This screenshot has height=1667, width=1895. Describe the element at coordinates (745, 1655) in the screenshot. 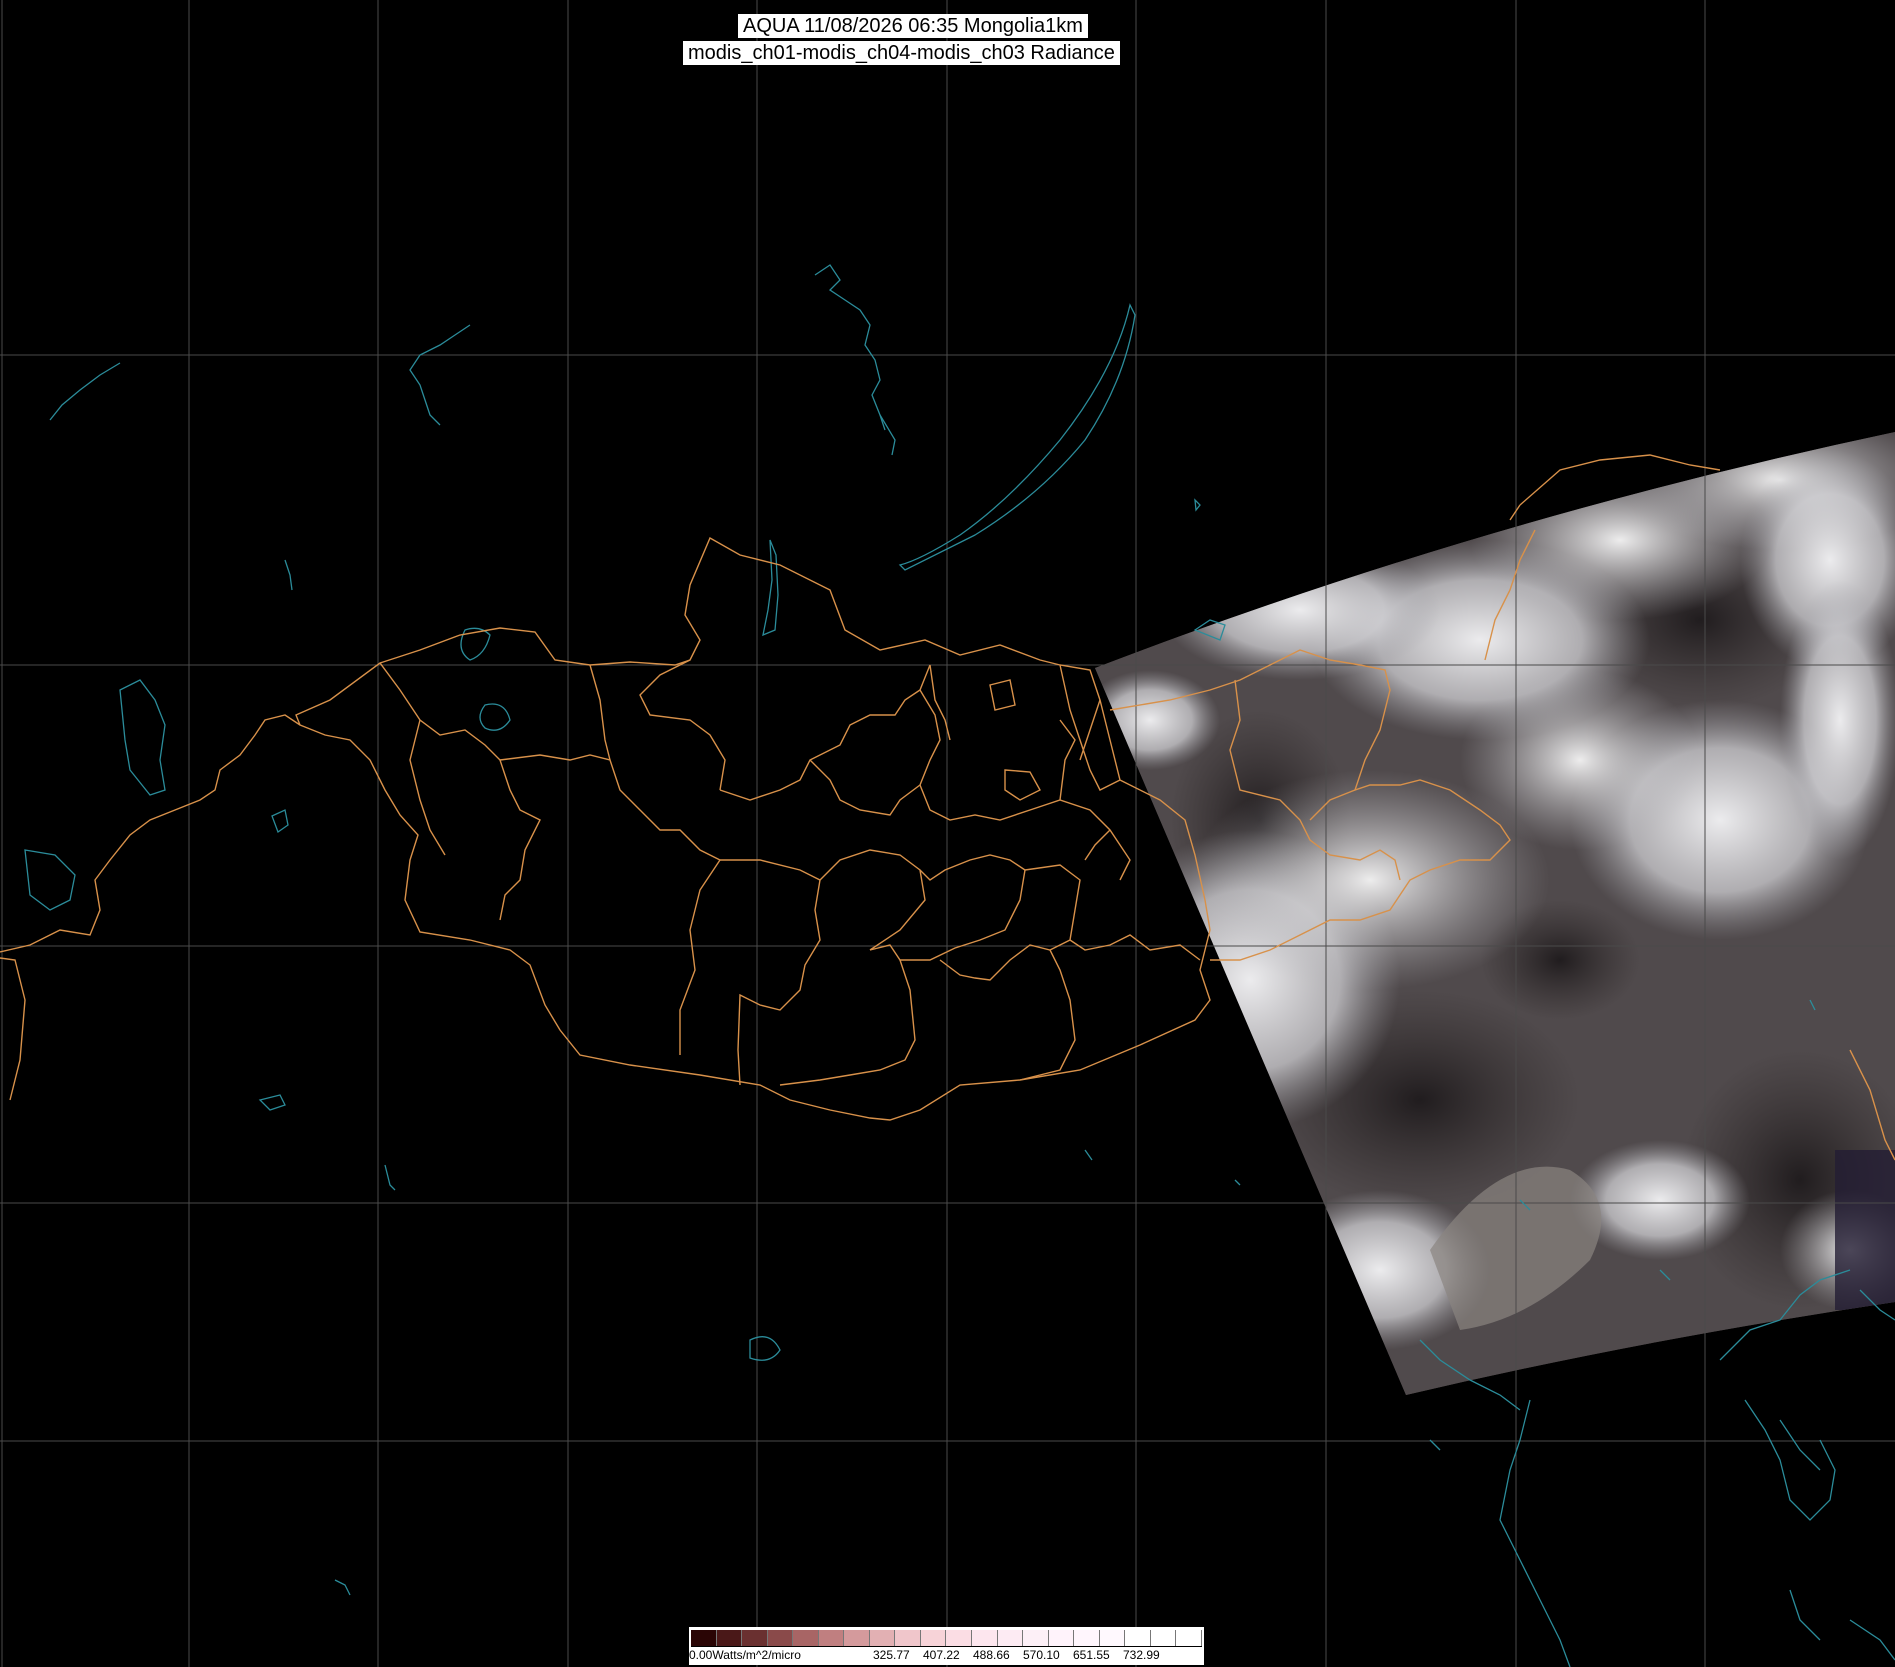

I see `legend-unit-label: 0.00Watts/m^2/micro` at that location.